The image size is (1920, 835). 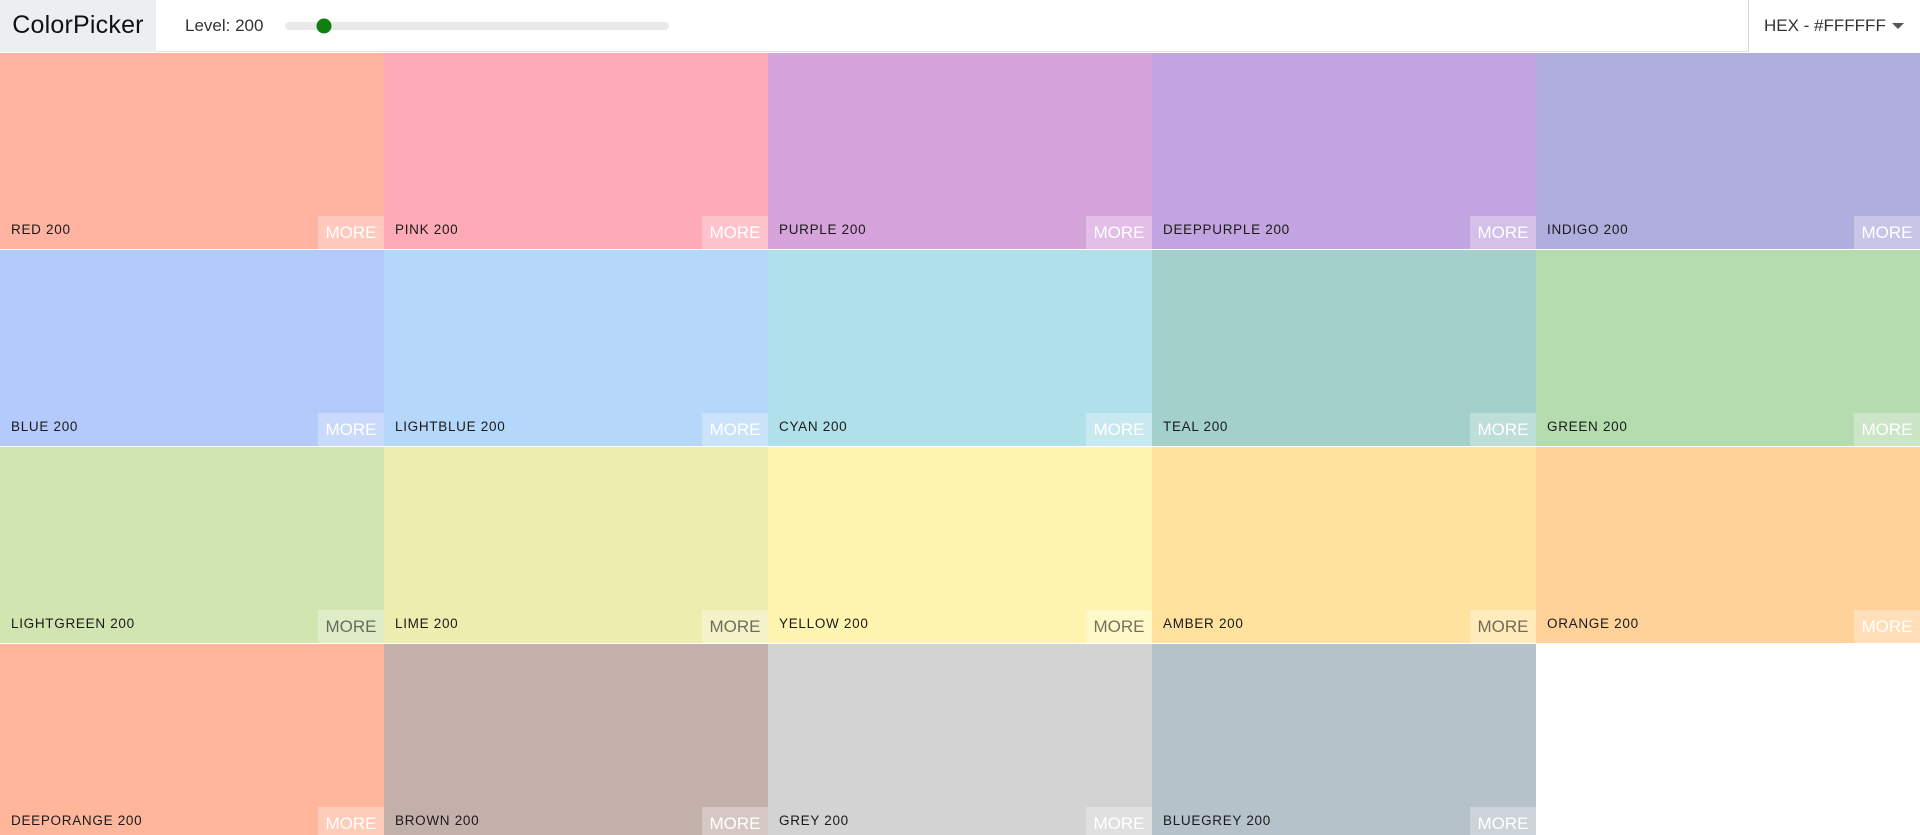 What do you see at coordinates (192, 348) in the screenshot?
I see `color-swatch: BLUE 200 MORE` at bounding box center [192, 348].